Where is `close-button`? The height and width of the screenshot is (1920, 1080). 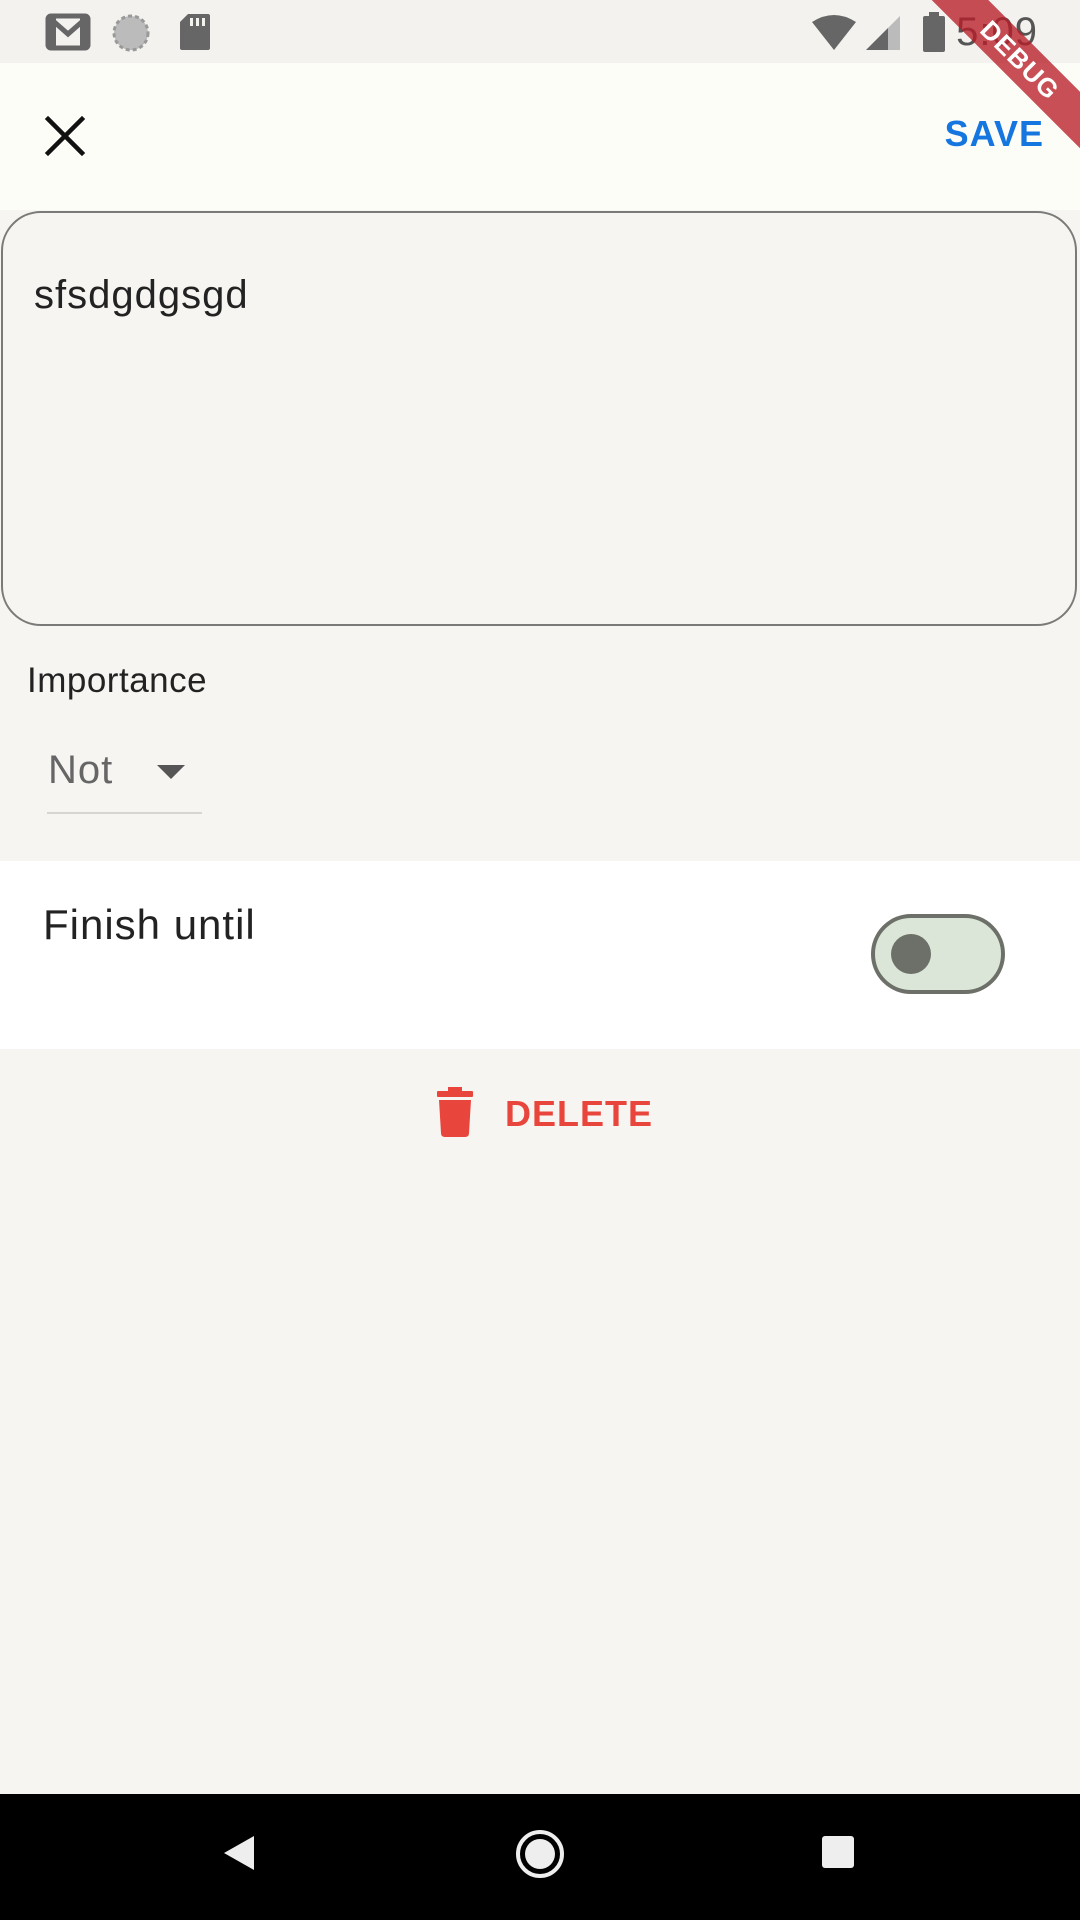
close-button is located at coordinates (65, 138).